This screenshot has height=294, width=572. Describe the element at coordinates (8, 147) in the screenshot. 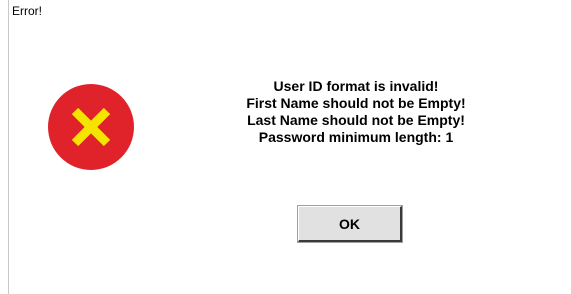

I see `window-left-border` at that location.